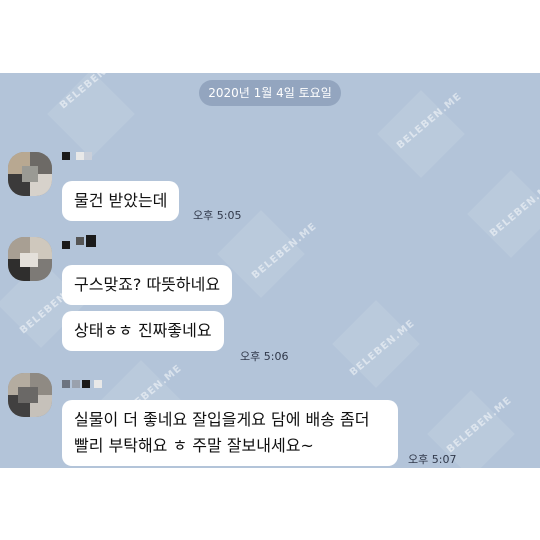 This screenshot has height=540, width=540. I want to click on message-time: 오후 5:06, so click(264, 356).